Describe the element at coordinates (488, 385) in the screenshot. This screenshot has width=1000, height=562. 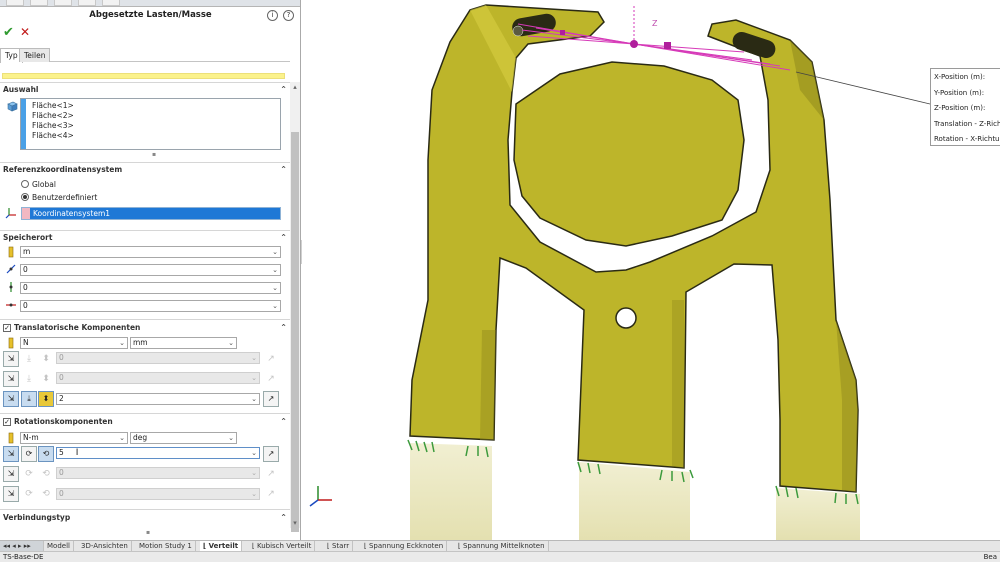
I see `face-shadow` at that location.